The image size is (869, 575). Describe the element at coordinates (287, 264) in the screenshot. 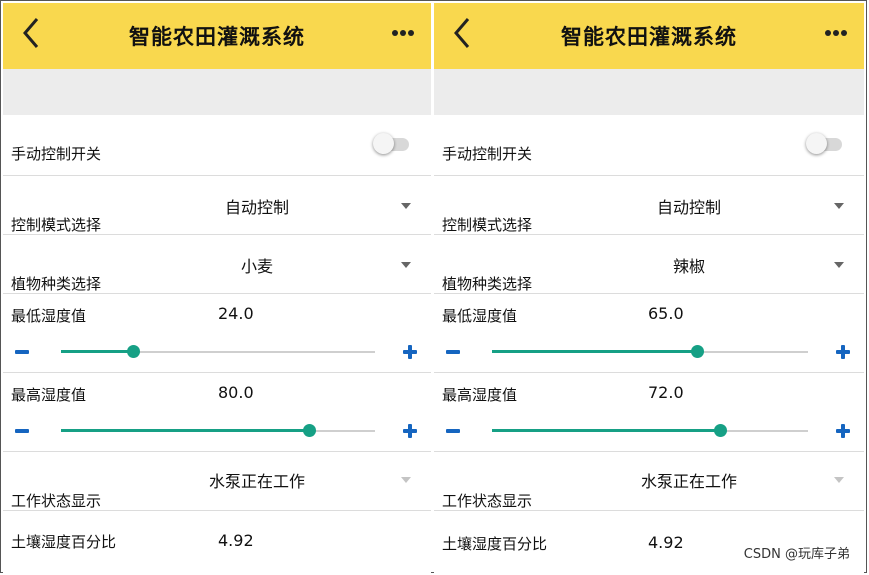

I see `plant-dropdown: 小麦` at that location.